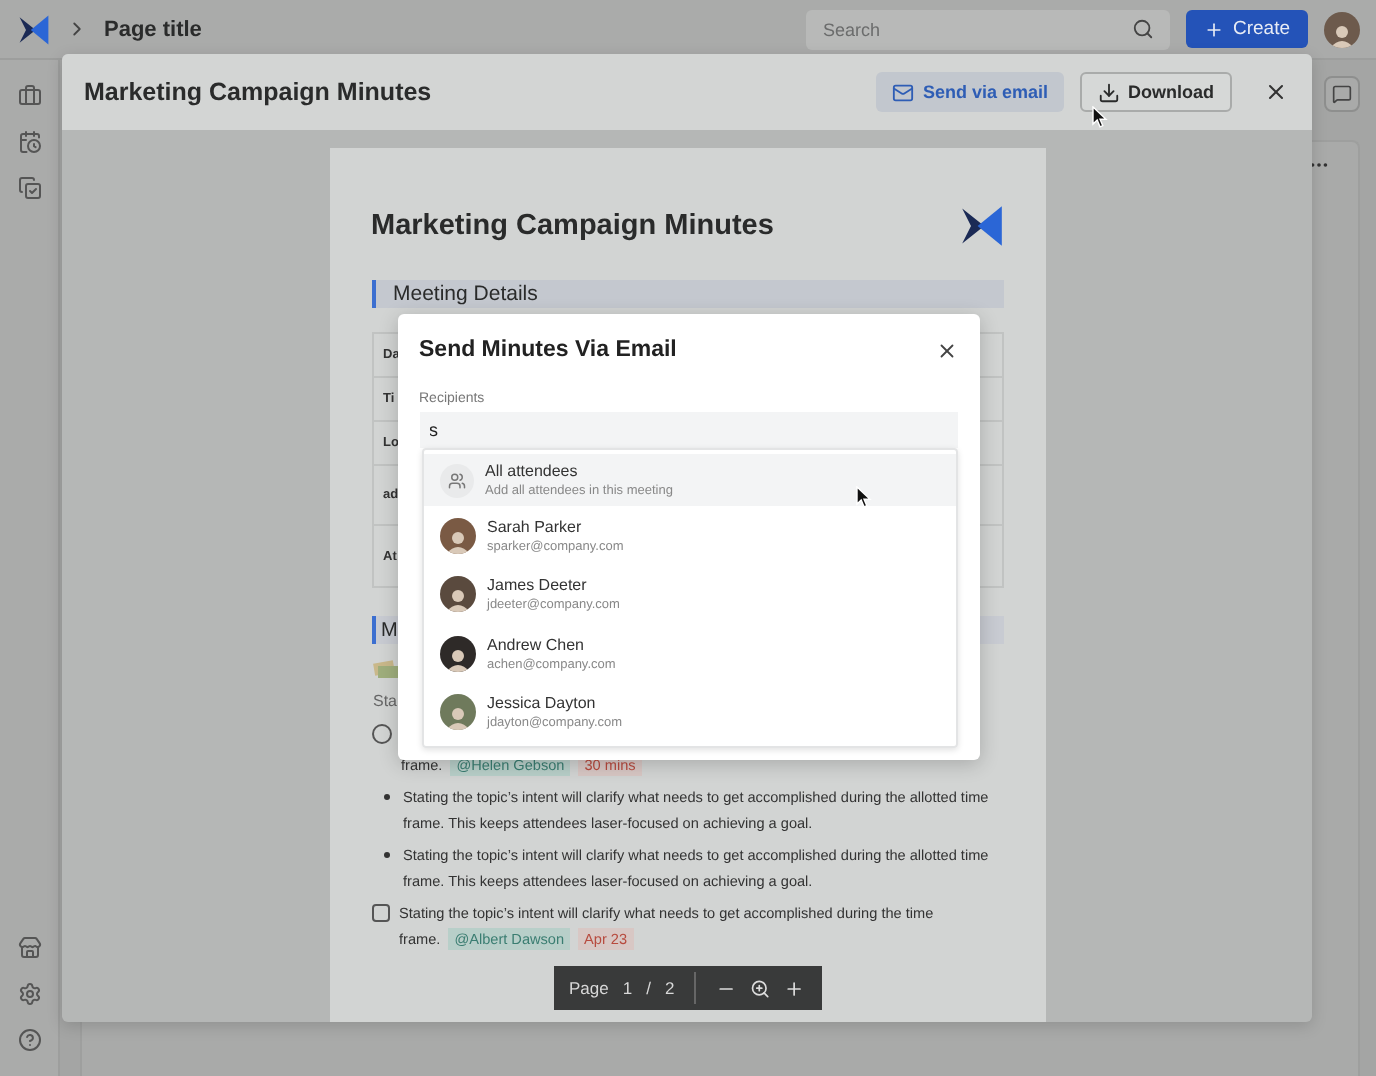  What do you see at coordinates (385, 670) in the screenshot?
I see `banknote-icon` at bounding box center [385, 670].